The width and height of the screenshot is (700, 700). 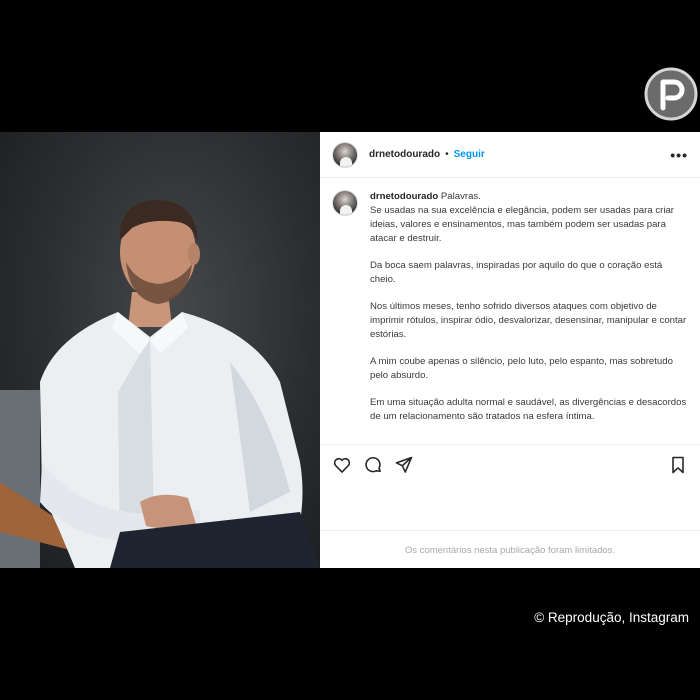 I want to click on caption-avatar, so click(x=345, y=203).